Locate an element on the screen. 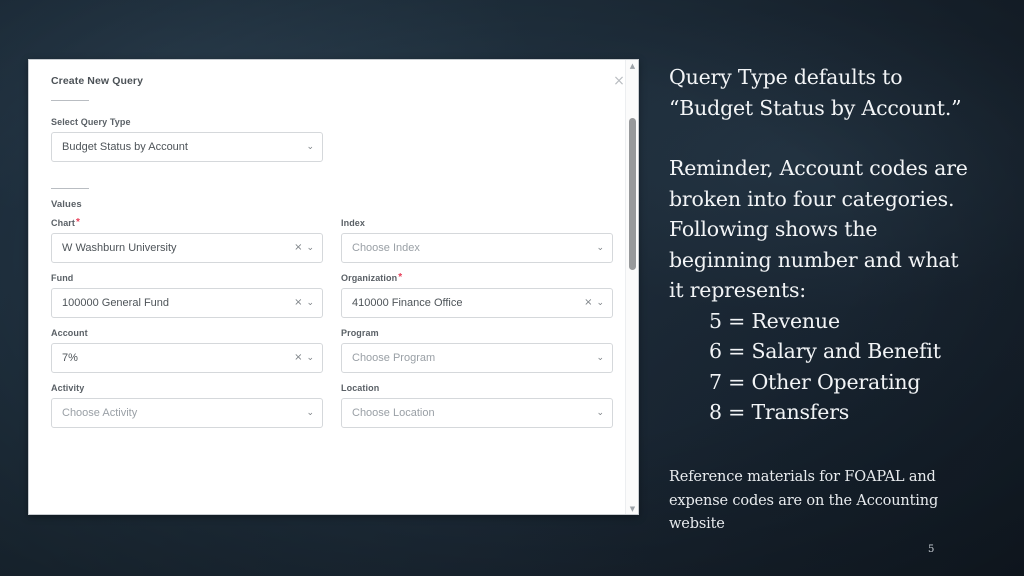 The image size is (1024, 576). note-line: Query Type defaults to is located at coordinates (786, 77).